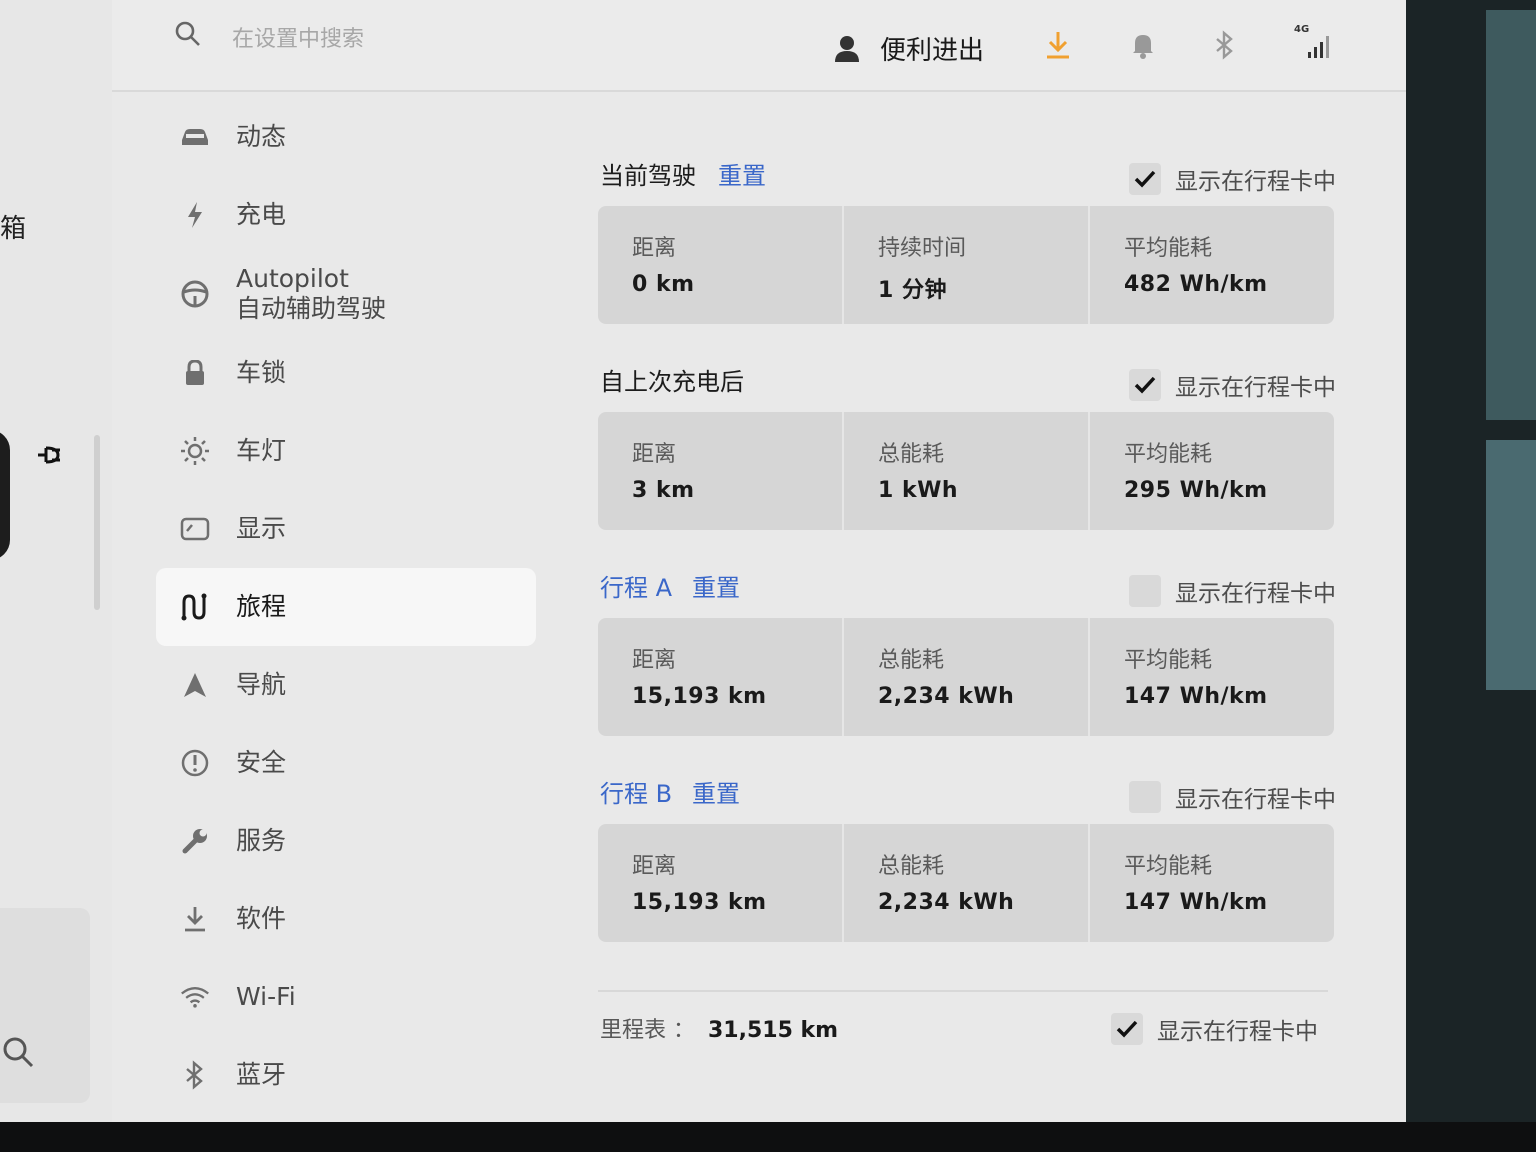  Describe the element at coordinates (195, 685) in the screenshot. I see `navigation-icon` at that location.